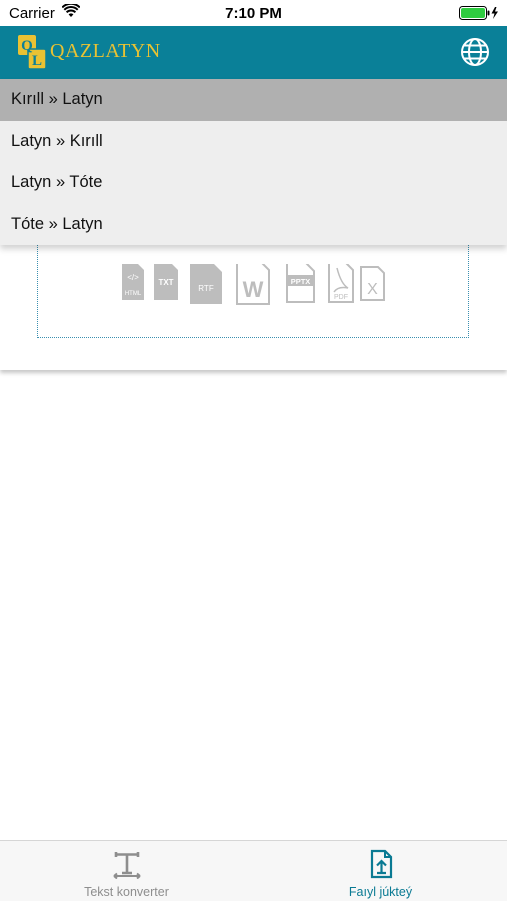 The height and width of the screenshot is (901, 507). Describe the element at coordinates (27, 46) in the screenshot. I see `svg-text: Q` at that location.